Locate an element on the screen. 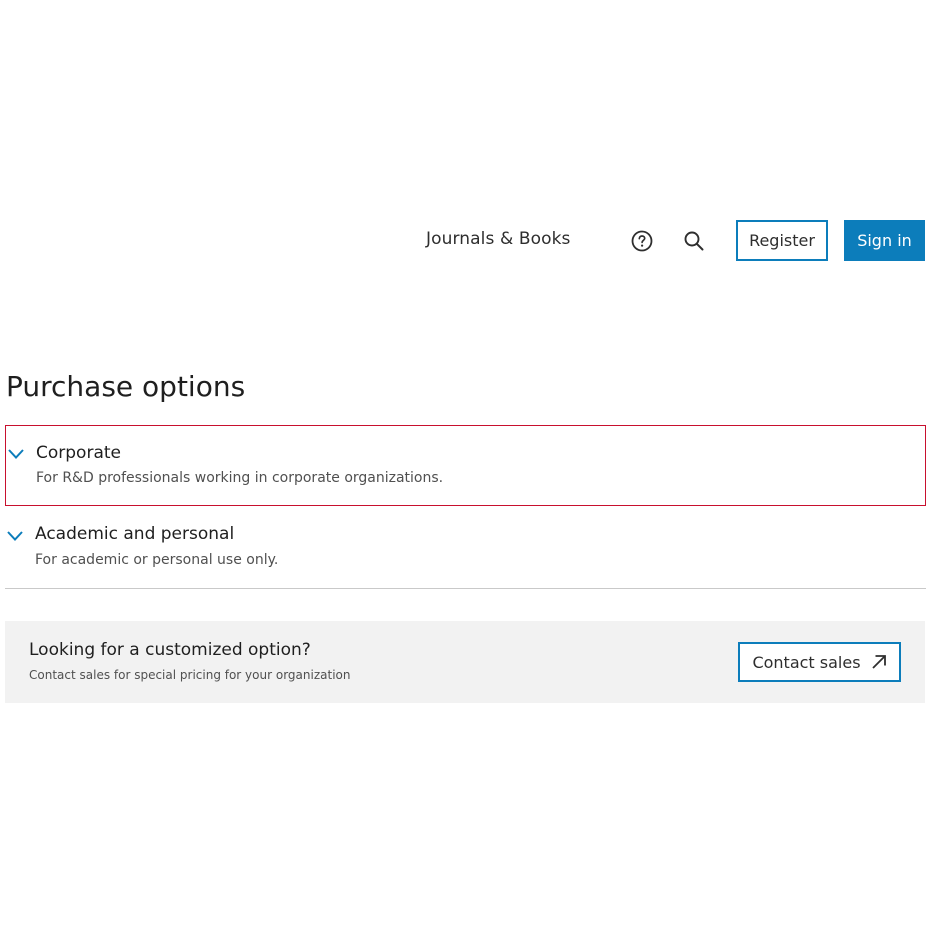  help-button is located at coordinates (642, 241).